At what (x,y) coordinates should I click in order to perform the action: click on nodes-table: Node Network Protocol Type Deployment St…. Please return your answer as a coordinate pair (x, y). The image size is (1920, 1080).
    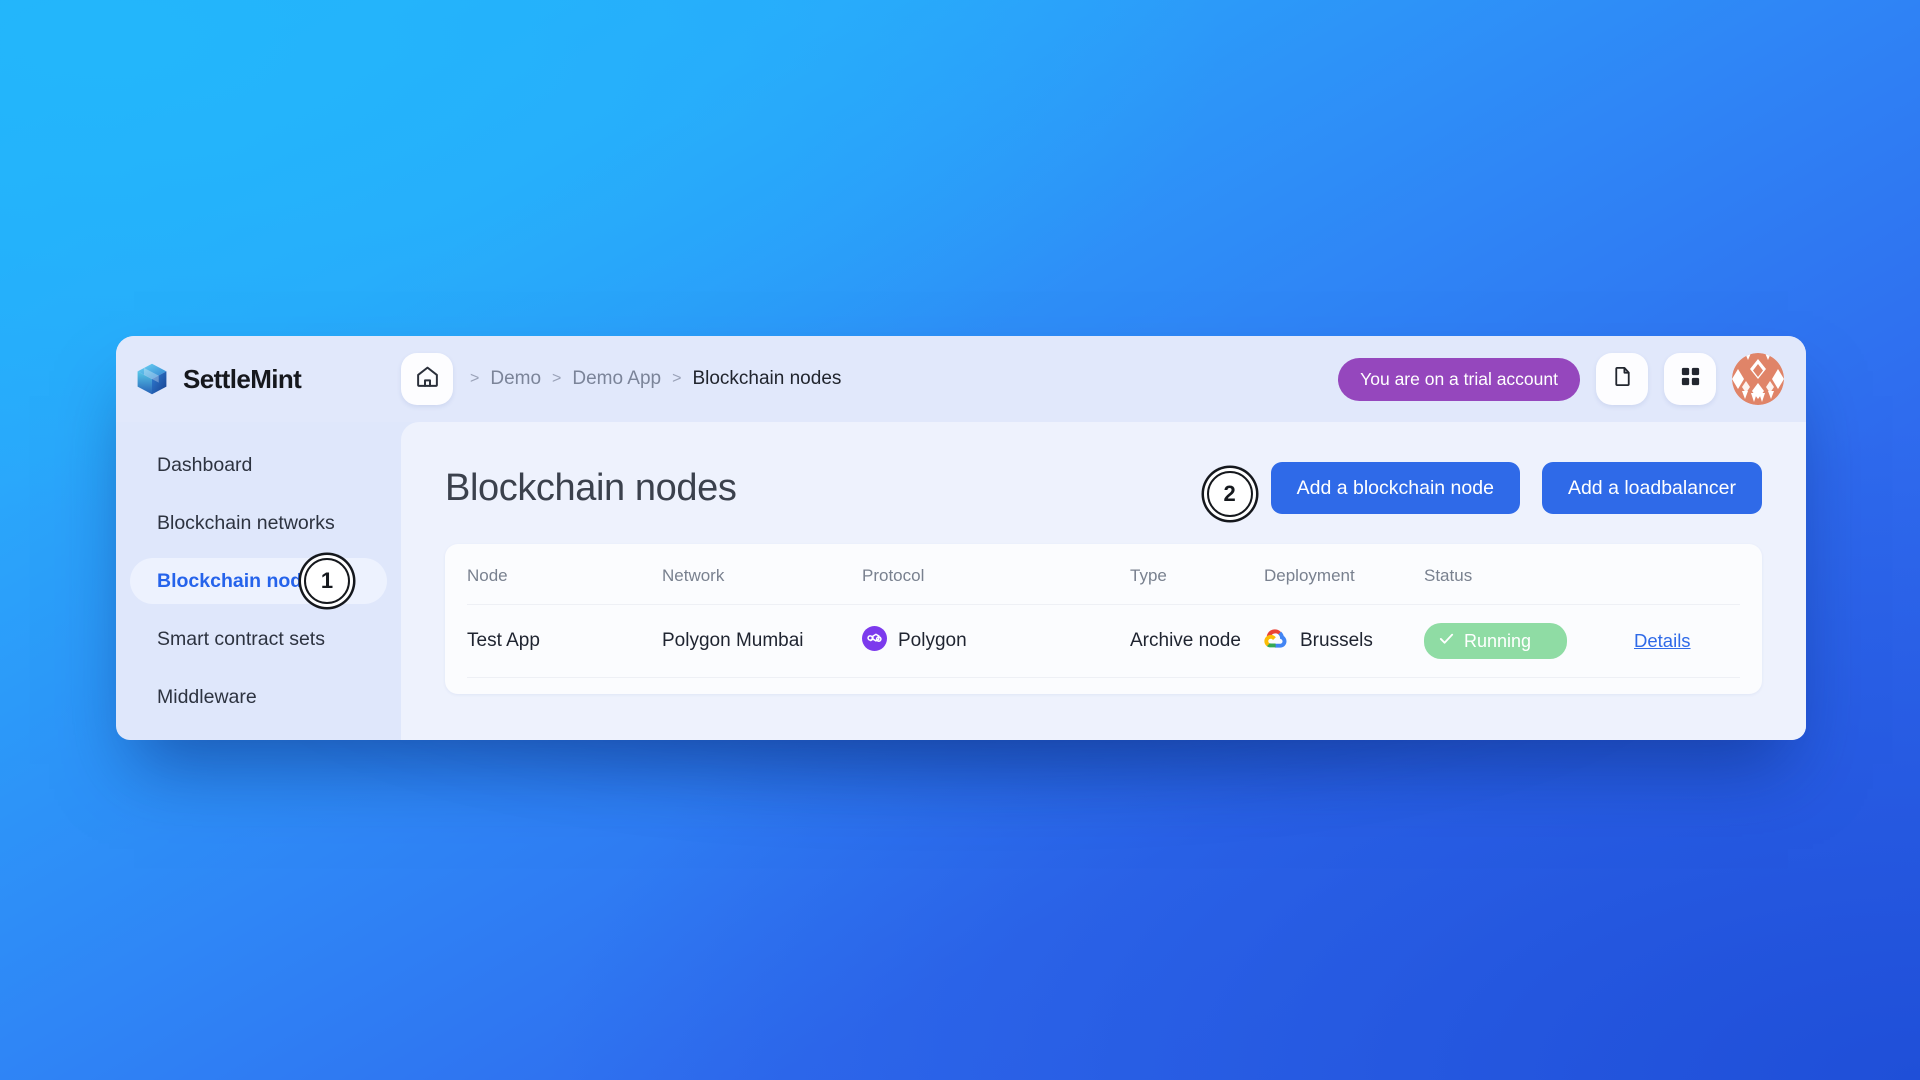
    Looking at the image, I should click on (1103, 611).